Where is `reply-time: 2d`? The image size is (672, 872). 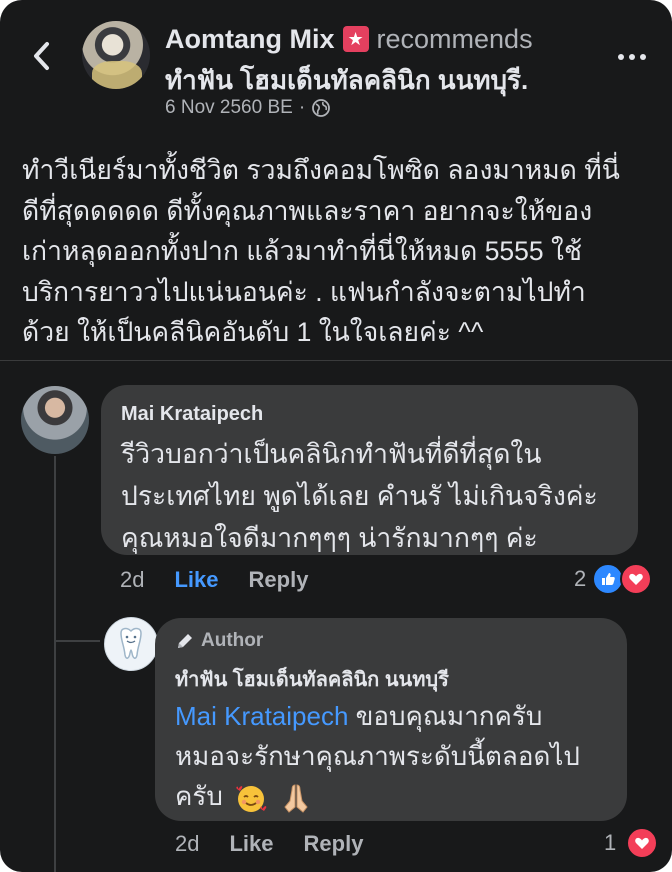
reply-time: 2d is located at coordinates (187, 844).